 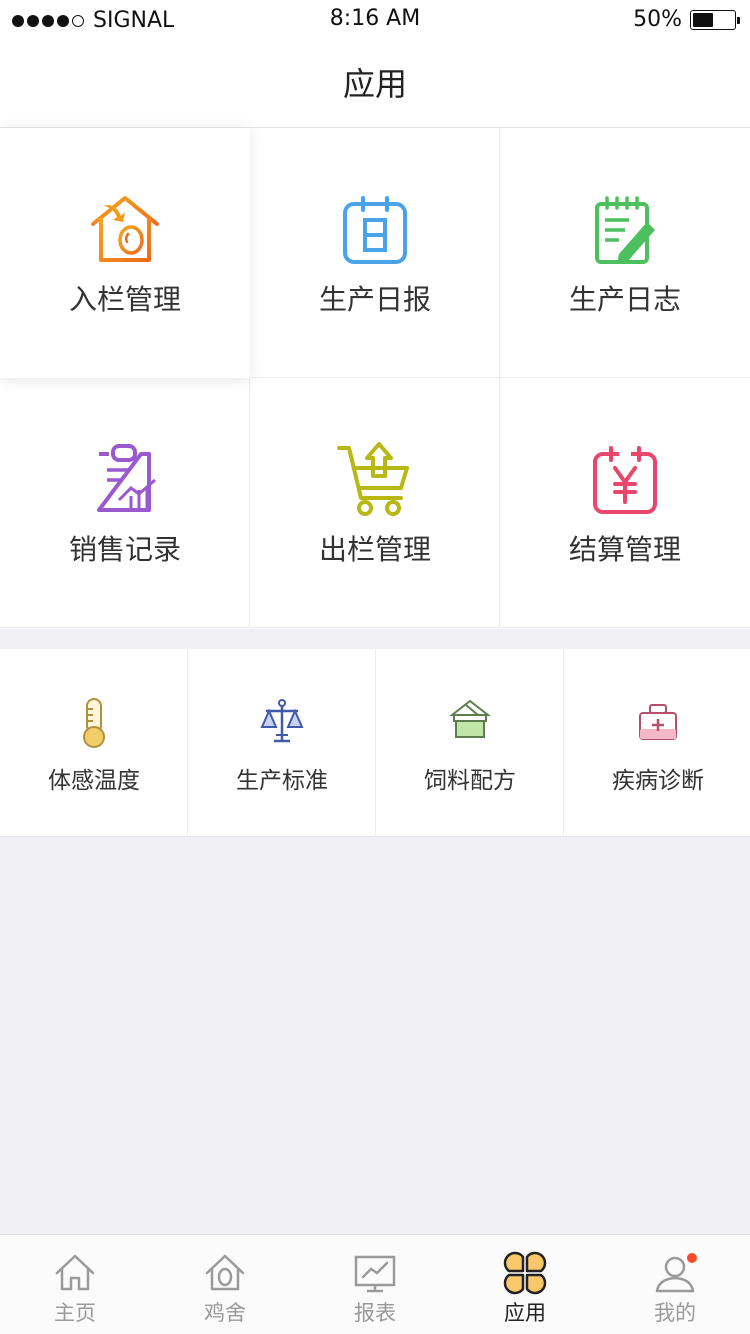 What do you see at coordinates (625, 480) in the screenshot?
I see `yen-calendar-icon` at bounding box center [625, 480].